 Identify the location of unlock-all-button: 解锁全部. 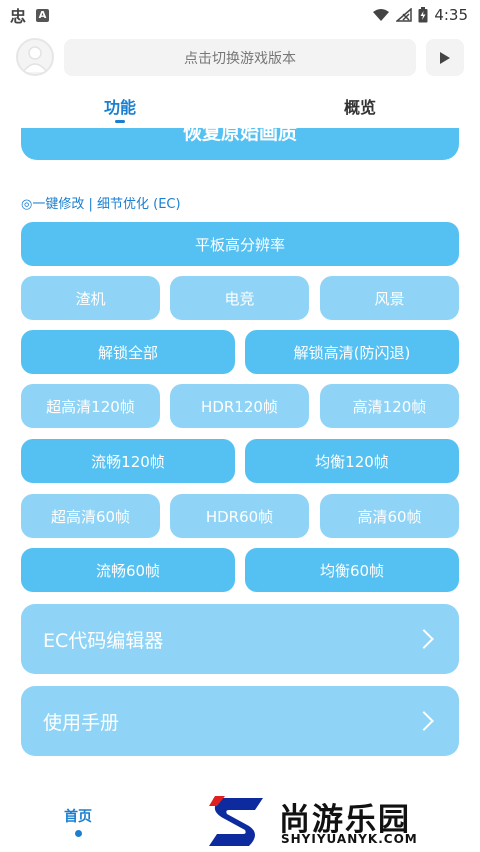
(128, 352).